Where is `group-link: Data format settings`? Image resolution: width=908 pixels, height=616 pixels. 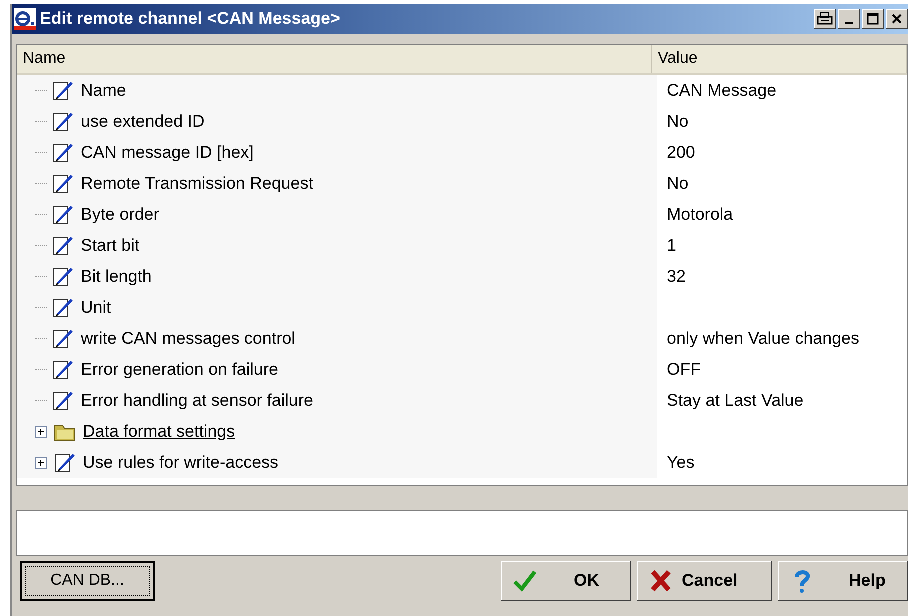
group-link: Data format settings is located at coordinates (159, 432).